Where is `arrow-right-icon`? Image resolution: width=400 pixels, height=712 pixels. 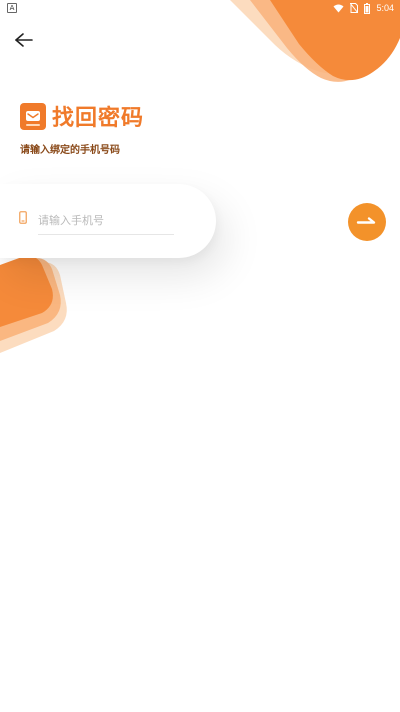
arrow-right-icon is located at coordinates (366, 220).